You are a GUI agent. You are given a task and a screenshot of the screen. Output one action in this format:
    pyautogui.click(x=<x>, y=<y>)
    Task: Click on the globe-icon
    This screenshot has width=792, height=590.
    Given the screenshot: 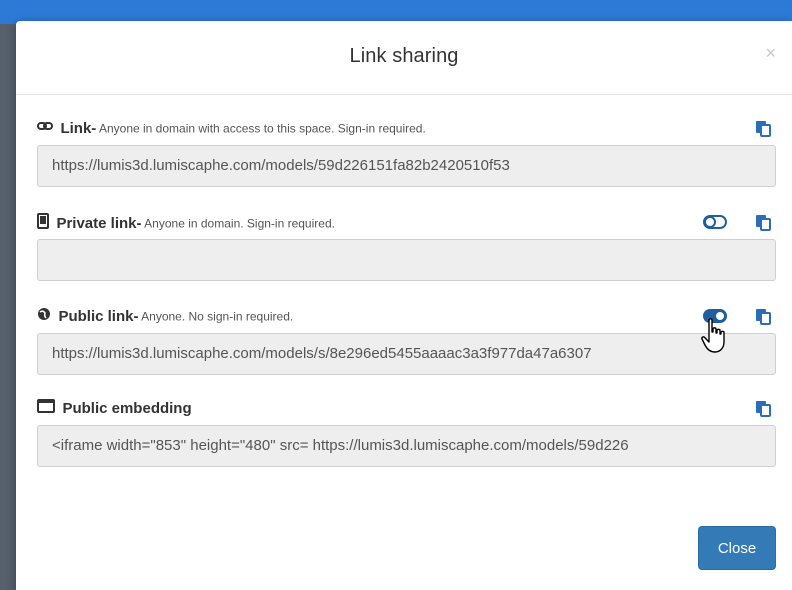 What is the action you would take?
    pyautogui.click(x=44, y=316)
    